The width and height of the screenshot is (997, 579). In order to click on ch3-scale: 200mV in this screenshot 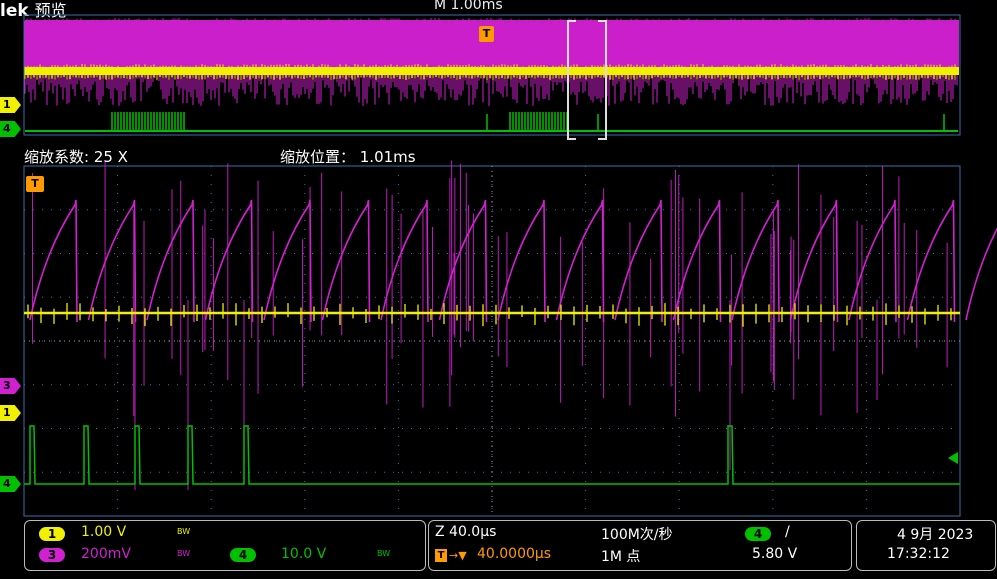, I will do `click(106, 554)`.